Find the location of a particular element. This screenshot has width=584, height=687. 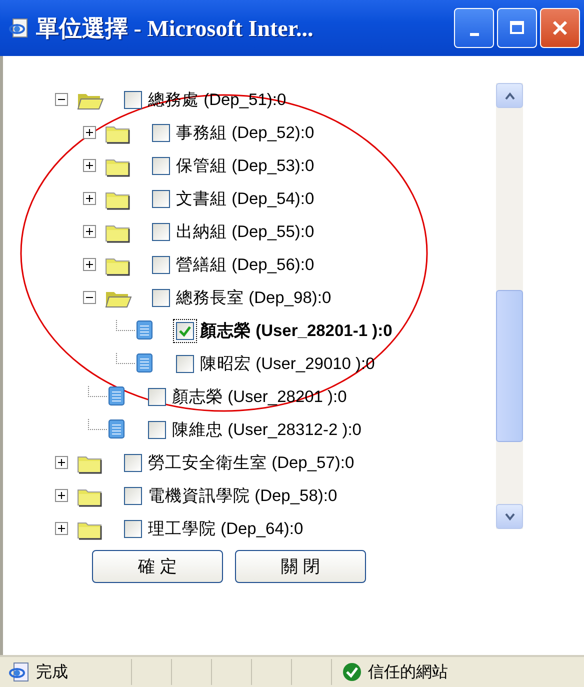

scroll-up-button is located at coordinates (509, 95).